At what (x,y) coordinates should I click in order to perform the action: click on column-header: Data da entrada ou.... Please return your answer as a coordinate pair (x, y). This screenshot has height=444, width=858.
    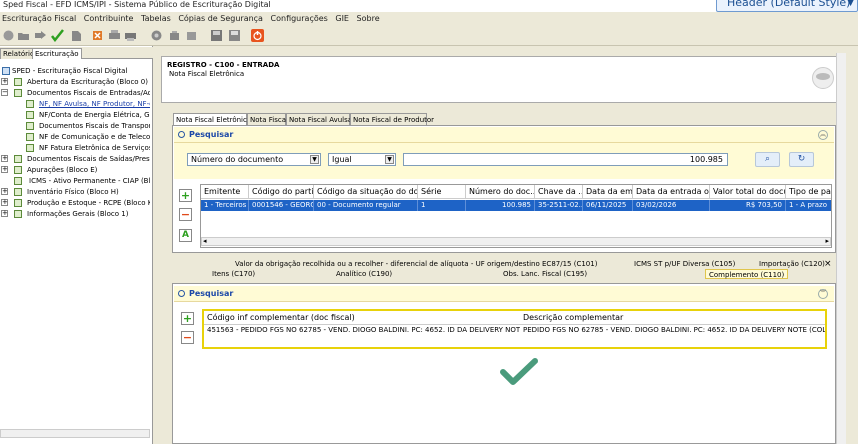
    Looking at the image, I should click on (671, 192).